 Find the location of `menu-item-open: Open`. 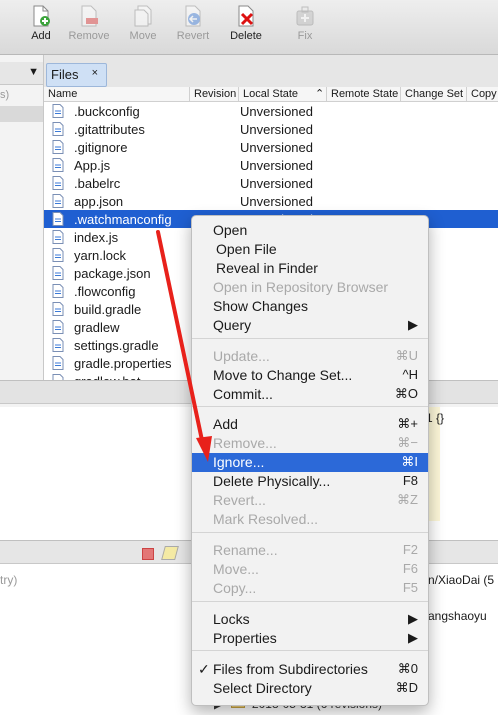

menu-item-open: Open is located at coordinates (310, 230).